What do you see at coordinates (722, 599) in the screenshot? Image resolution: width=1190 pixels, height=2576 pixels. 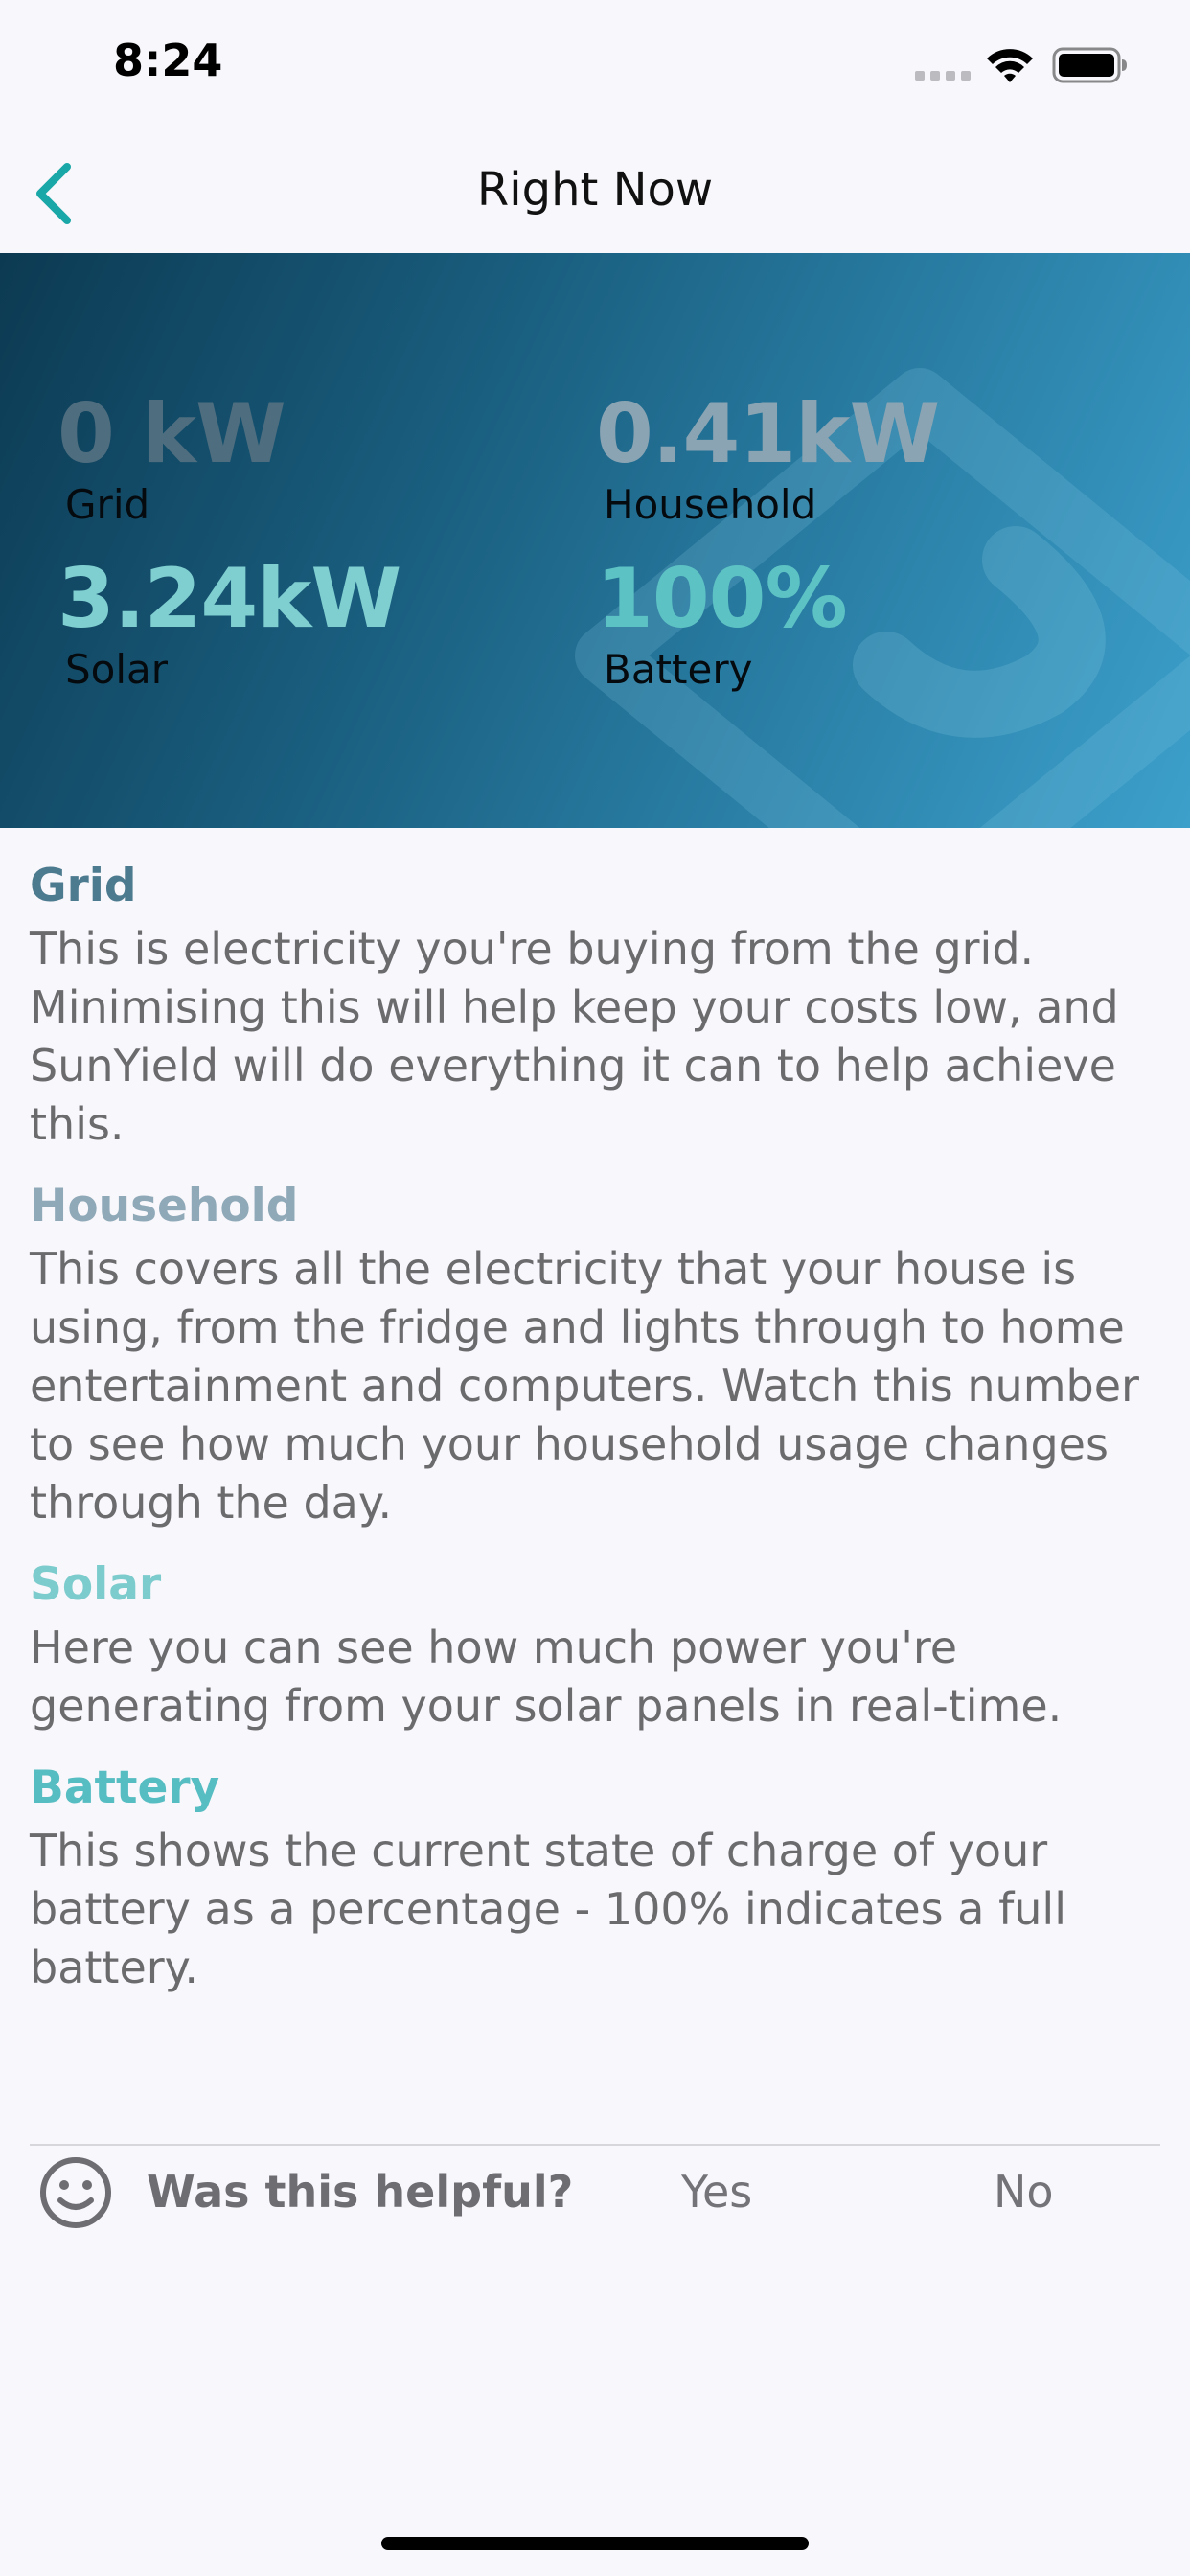 I see `battery-value: 100%` at bounding box center [722, 599].